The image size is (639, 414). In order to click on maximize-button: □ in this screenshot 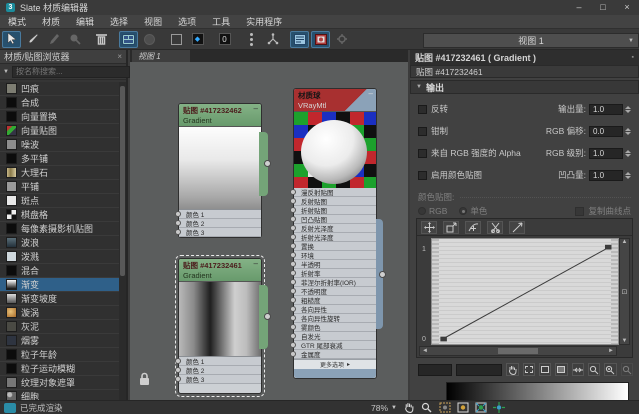, I will do `click(603, 7)`.